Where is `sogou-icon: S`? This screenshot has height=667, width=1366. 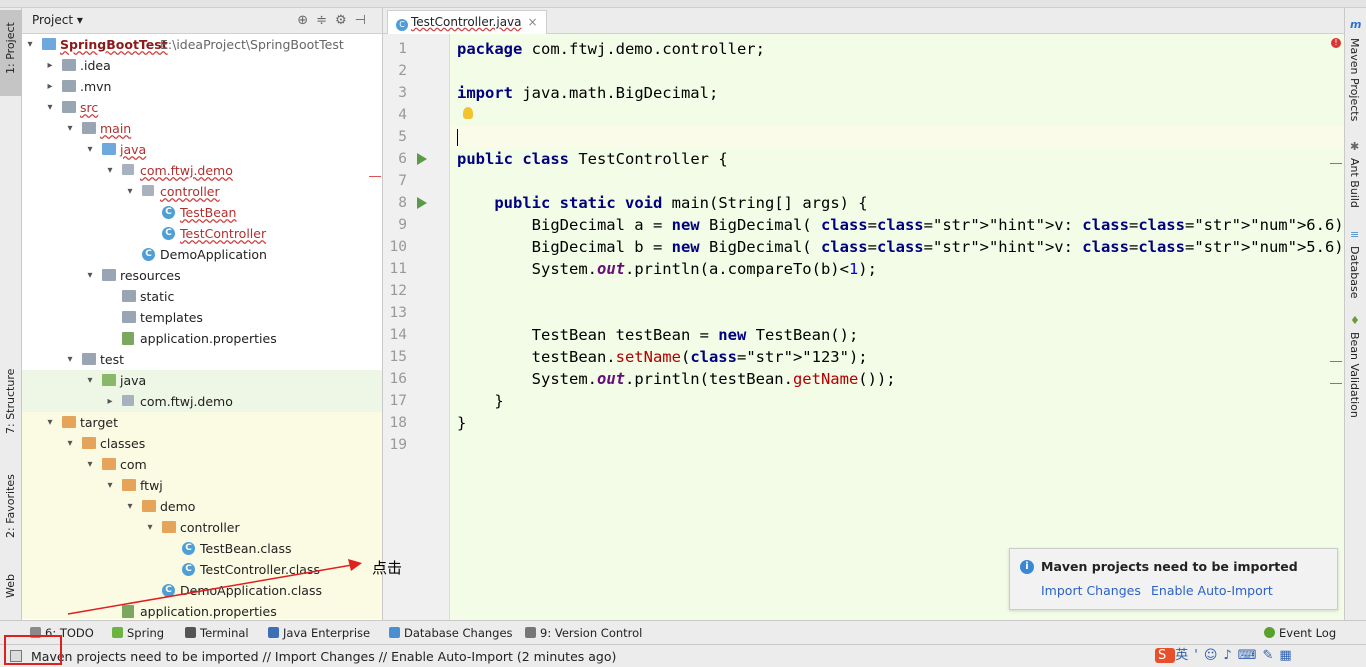 sogou-icon: S is located at coordinates (1165, 655).